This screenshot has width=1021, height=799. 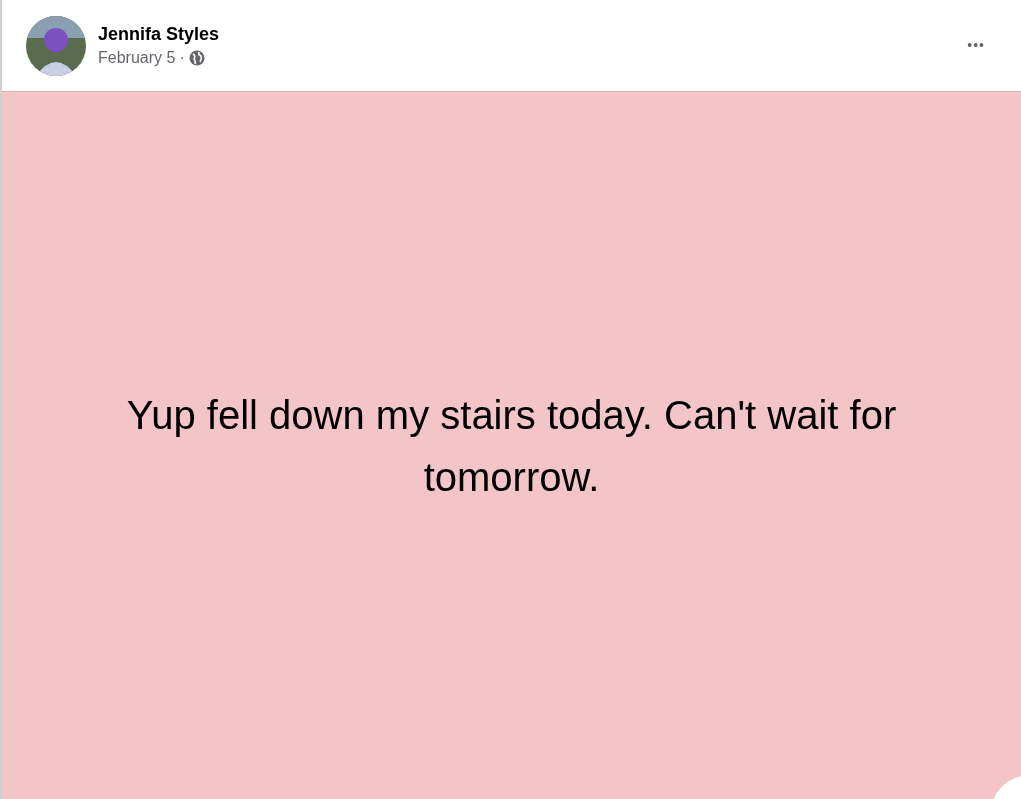 I want to click on post-date: February 5, so click(x=137, y=57).